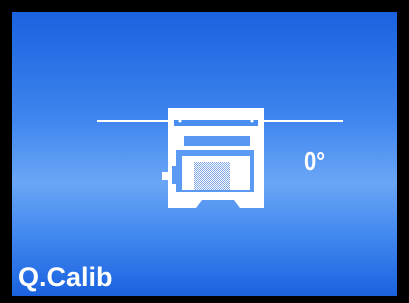  What do you see at coordinates (315, 161) in the screenshot?
I see `angle-readout: 0°` at bounding box center [315, 161].